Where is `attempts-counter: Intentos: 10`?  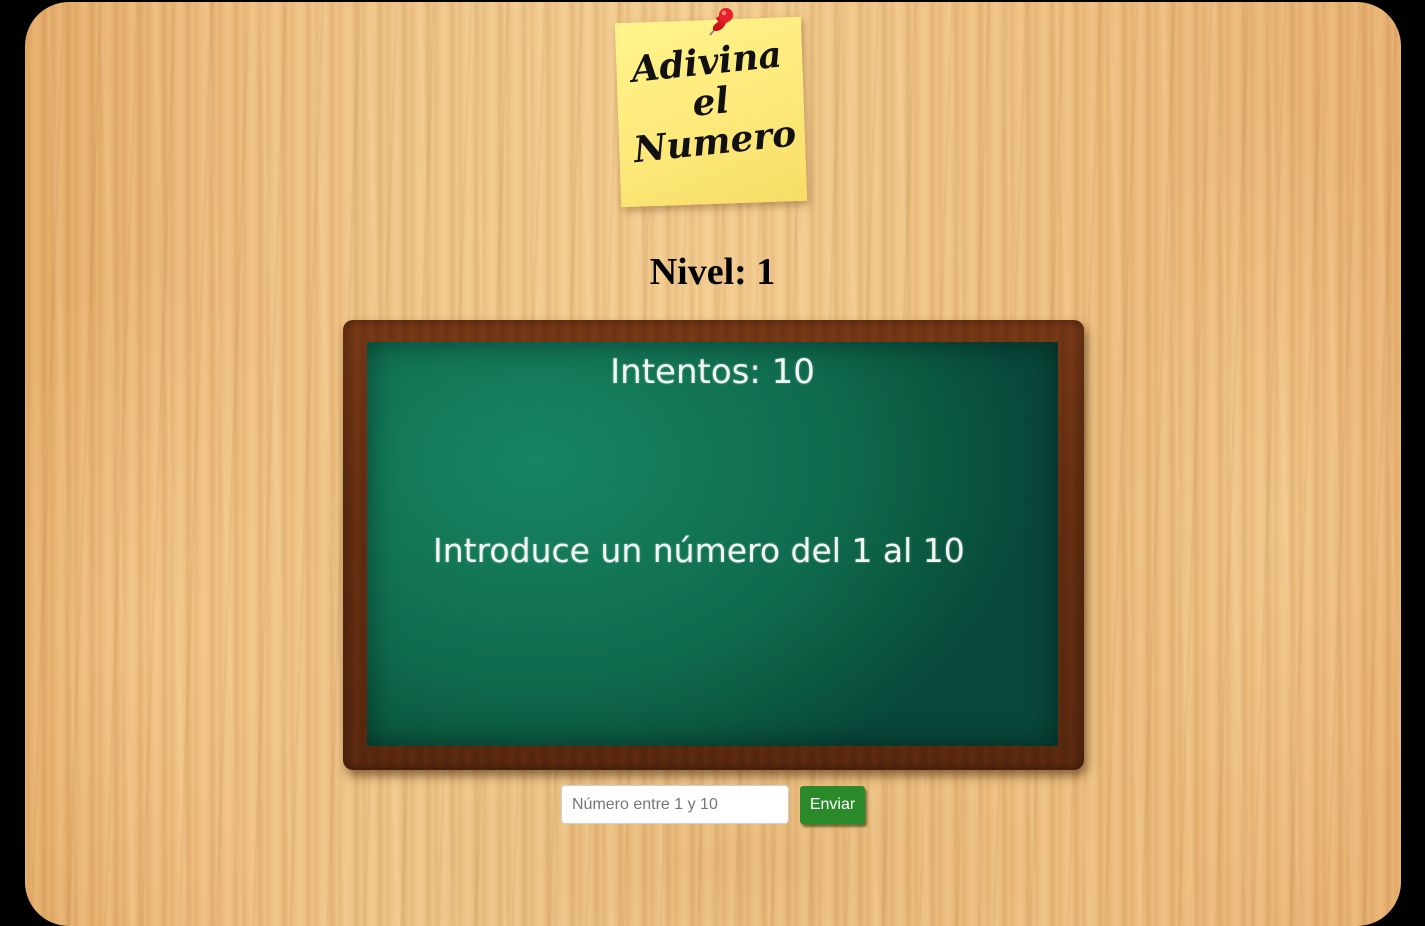
attempts-counter: Intentos: 10 is located at coordinates (712, 372).